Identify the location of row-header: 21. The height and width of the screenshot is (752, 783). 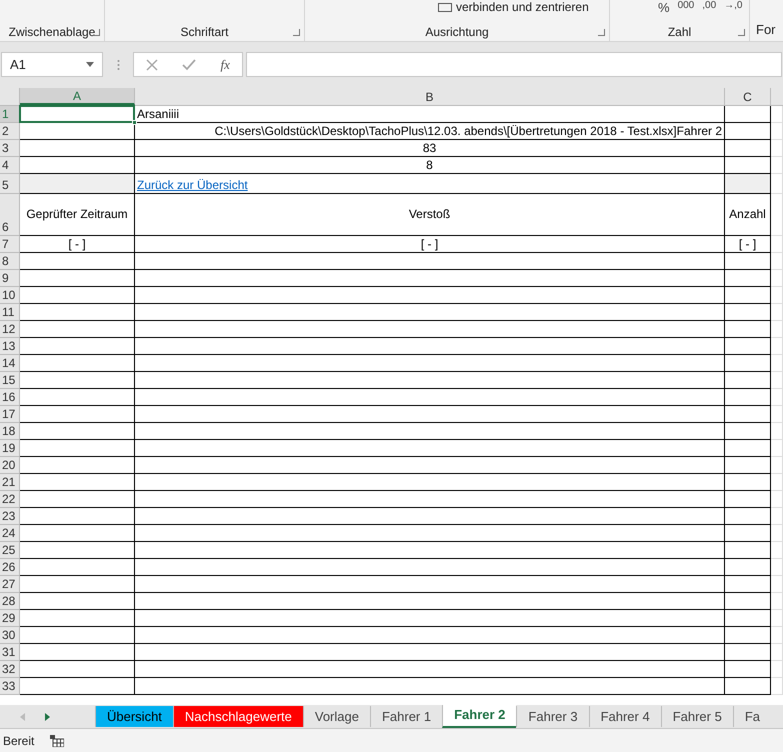
(10, 482).